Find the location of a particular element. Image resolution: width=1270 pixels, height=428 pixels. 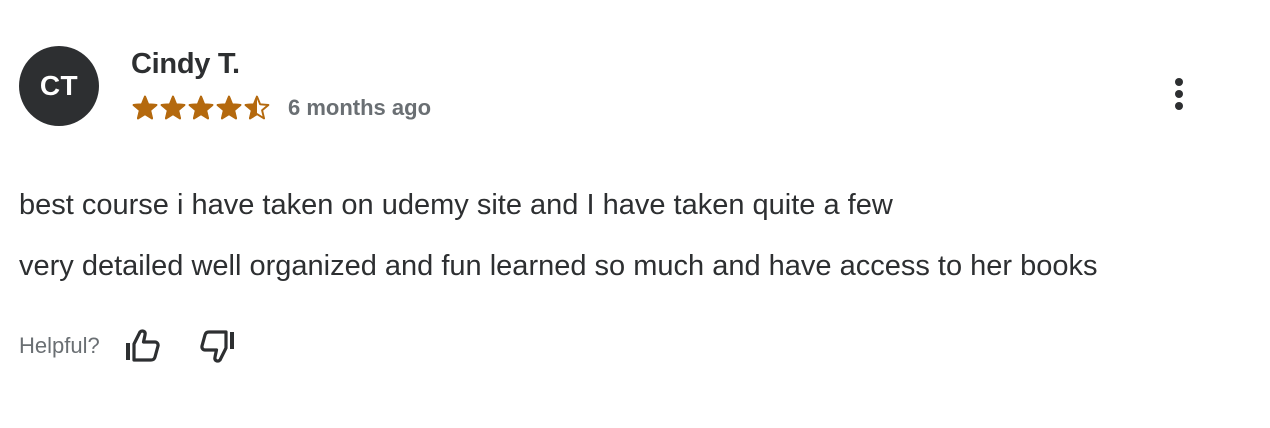

star-rating is located at coordinates (201, 108).